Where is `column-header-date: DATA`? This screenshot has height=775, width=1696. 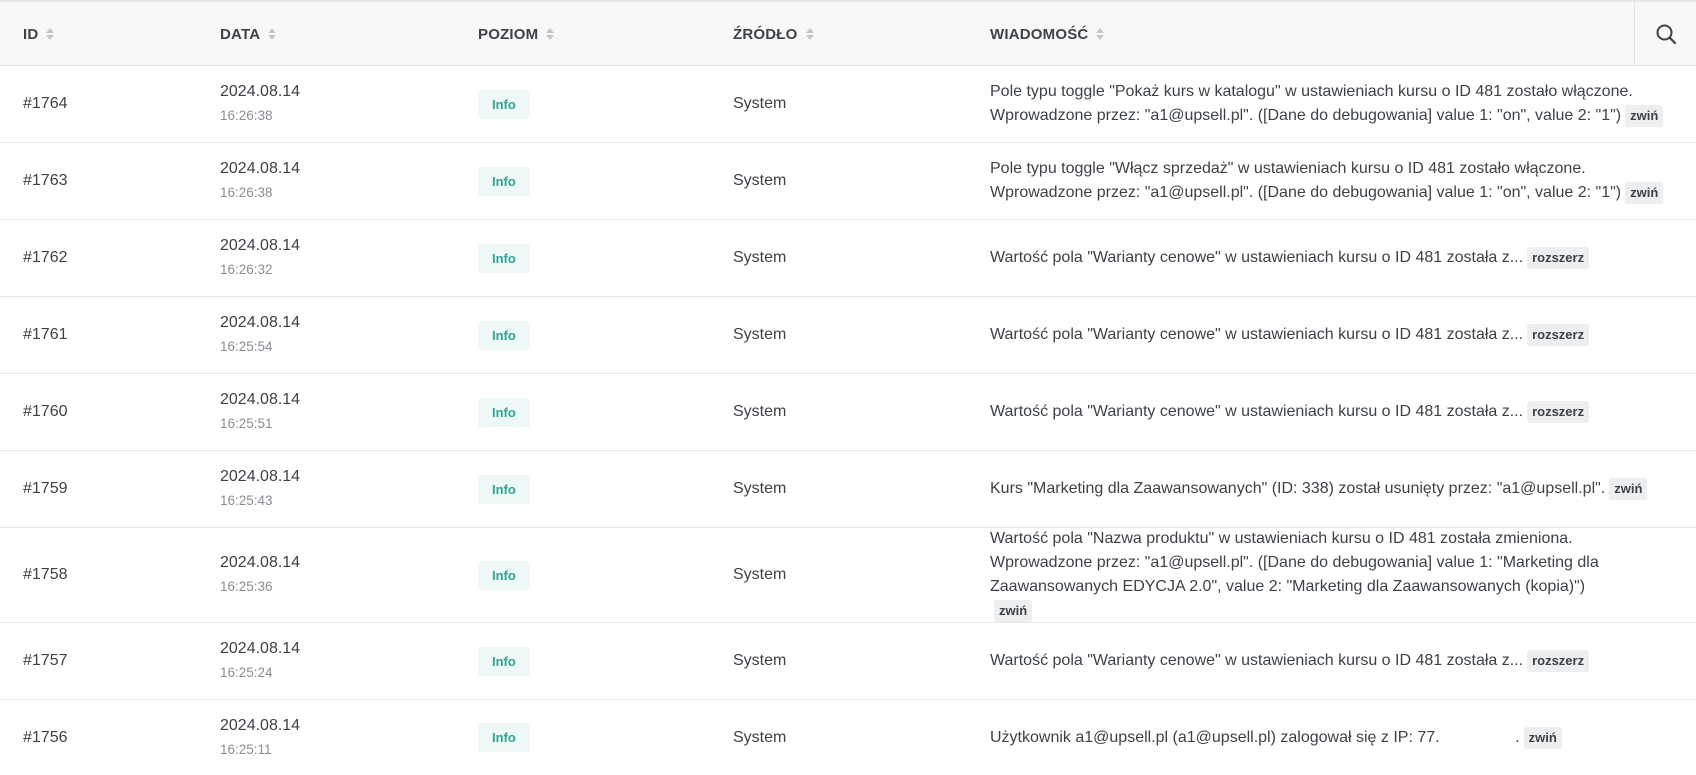
column-header-date: DATA is located at coordinates (248, 34).